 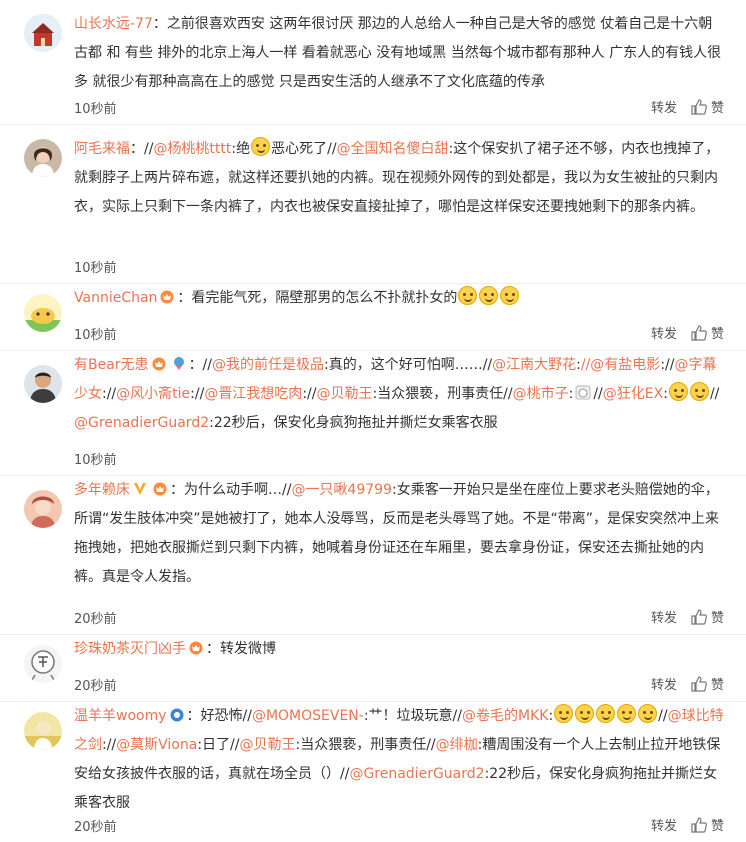 What do you see at coordinates (534, 365) in the screenshot?
I see `mention-link: @江南大野花` at bounding box center [534, 365].